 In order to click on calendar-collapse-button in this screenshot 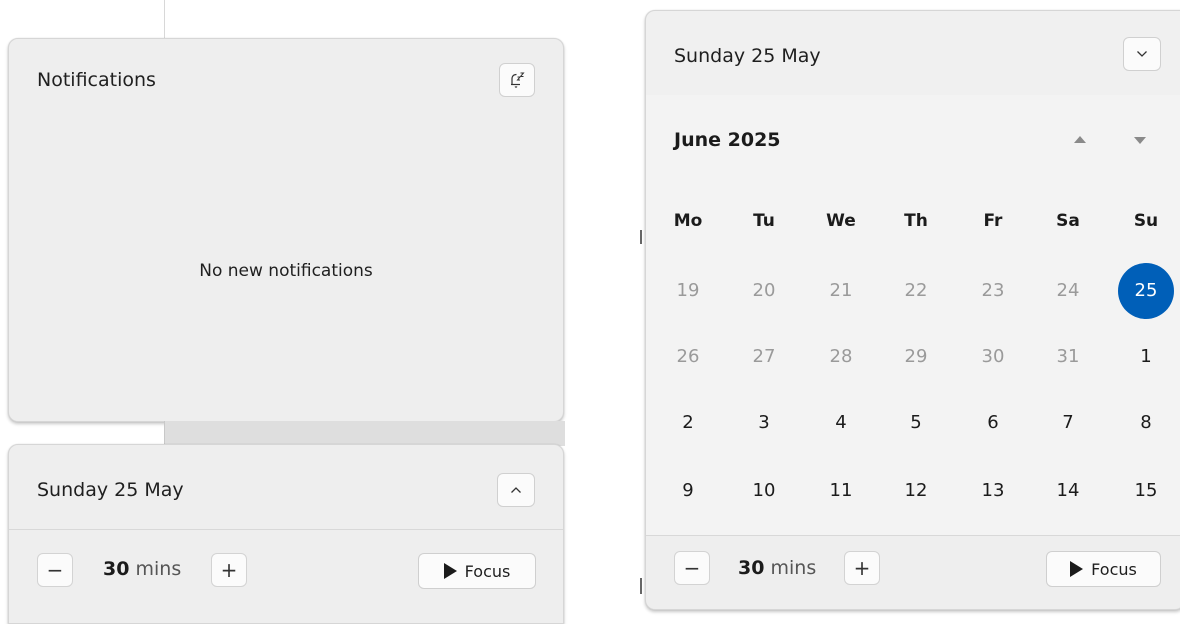, I will do `click(1142, 54)`.